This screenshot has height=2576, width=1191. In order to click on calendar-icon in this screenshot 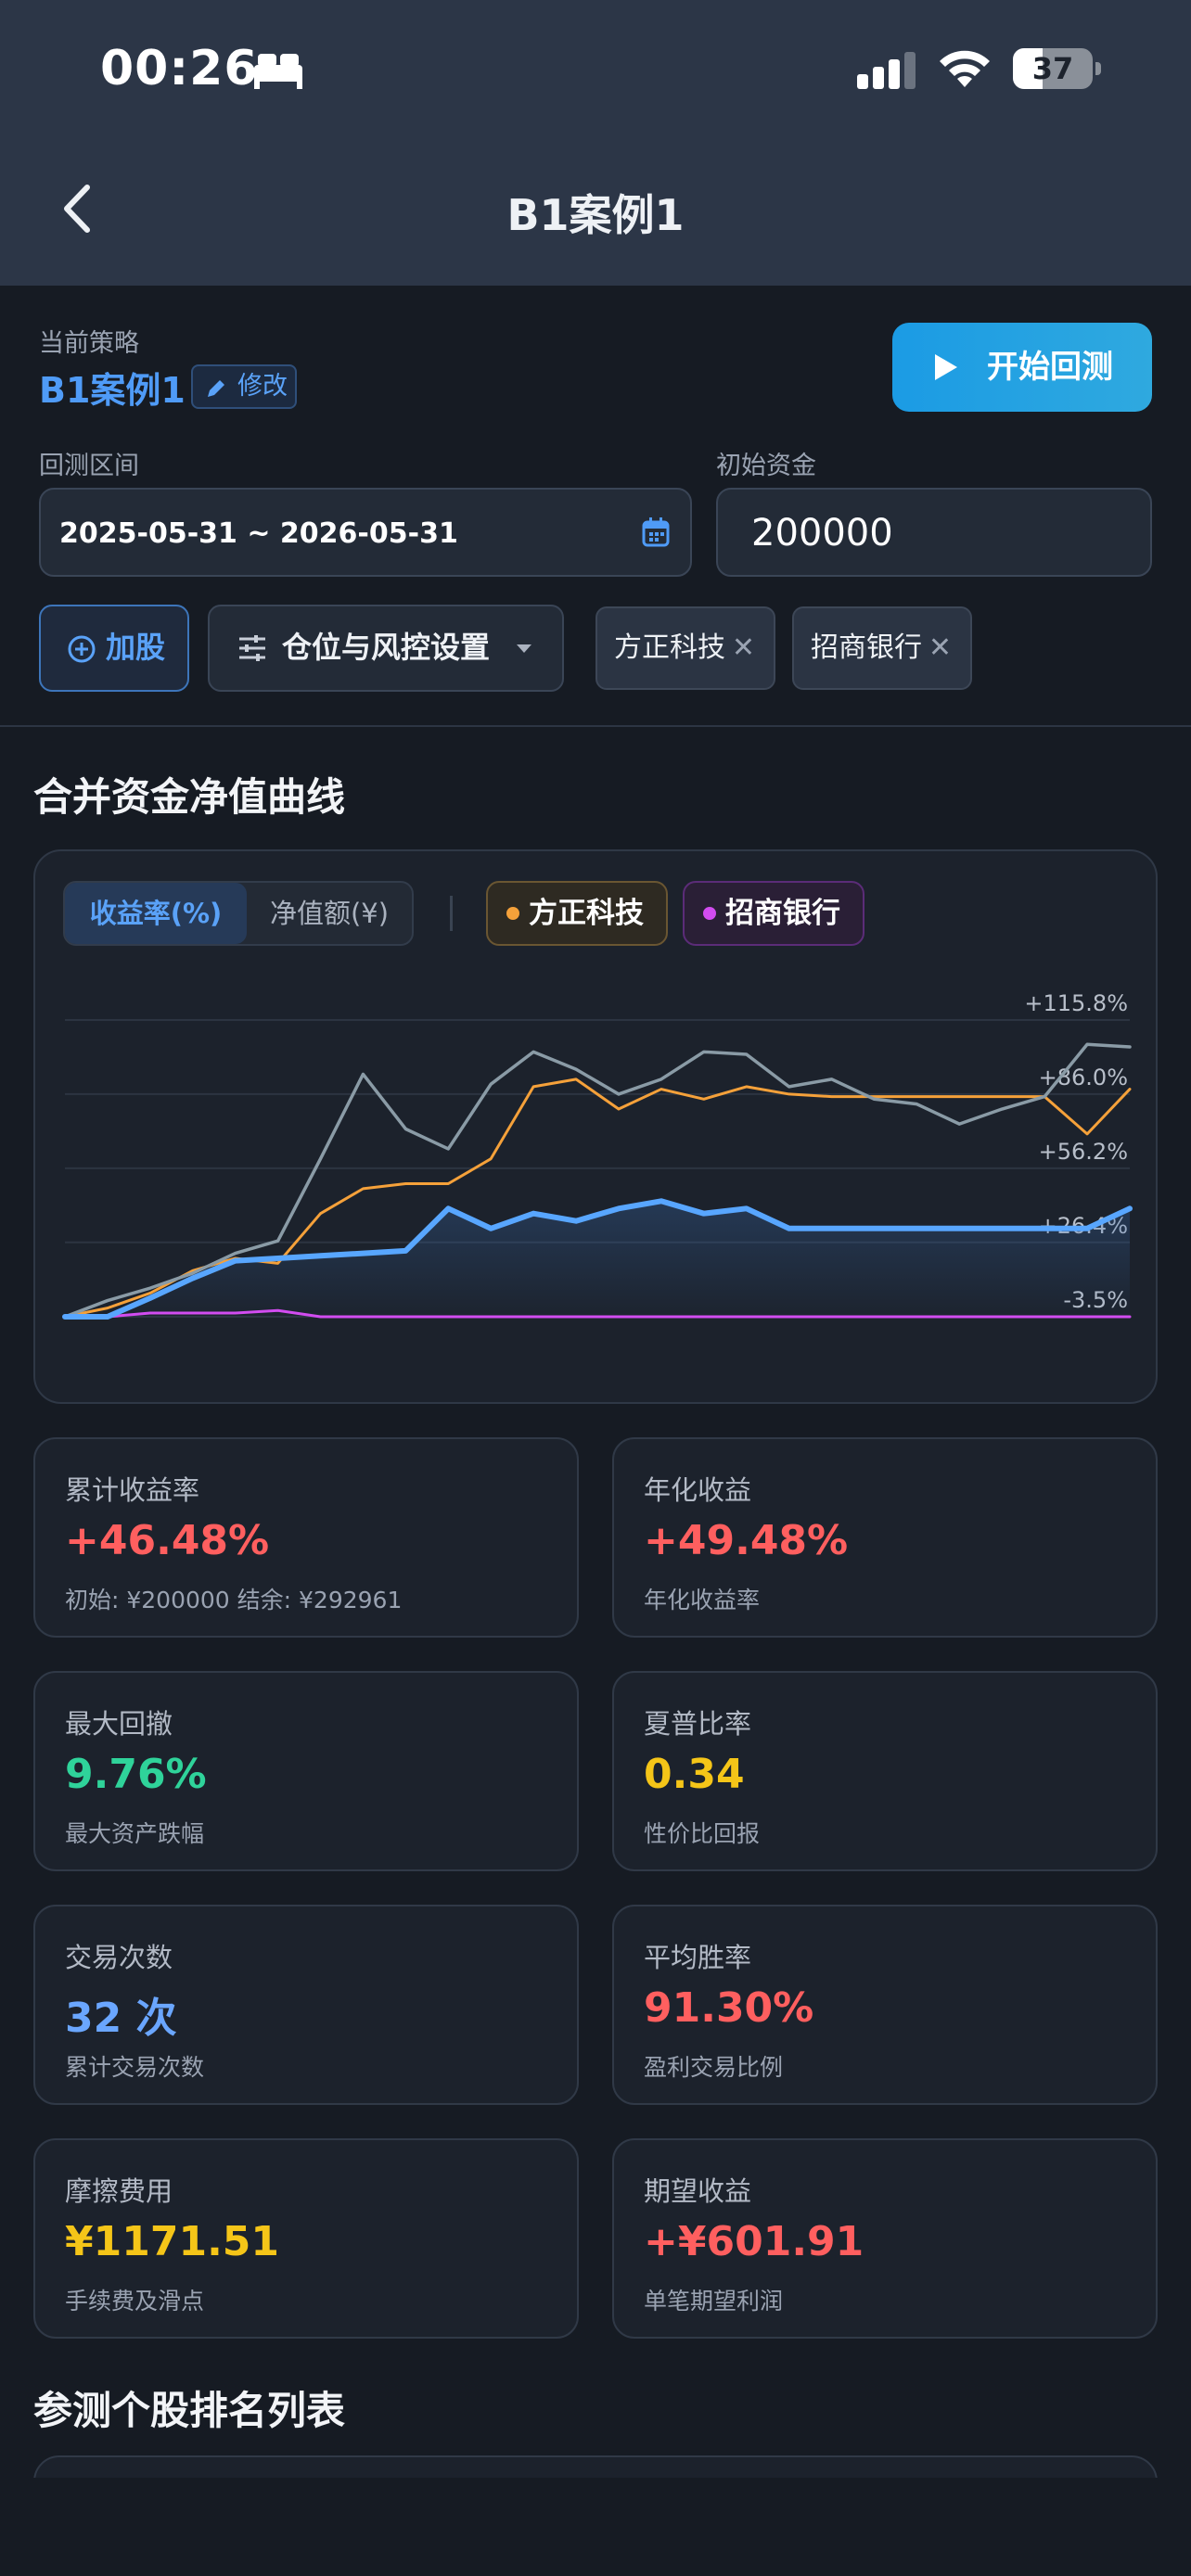, I will do `click(656, 532)`.